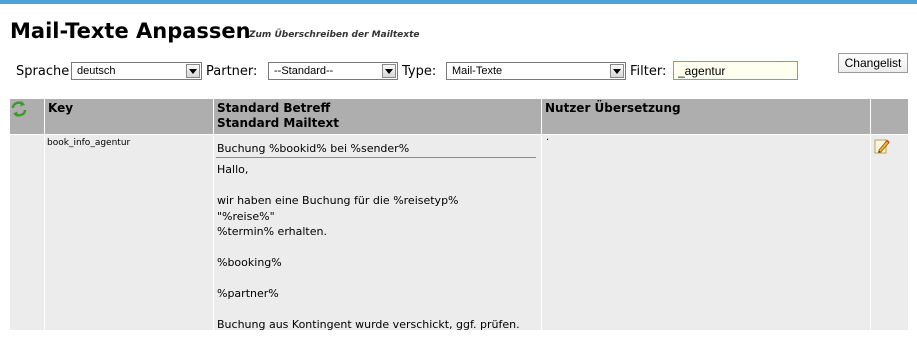  Describe the element at coordinates (882, 146) in the screenshot. I see `pencil-icon` at that location.